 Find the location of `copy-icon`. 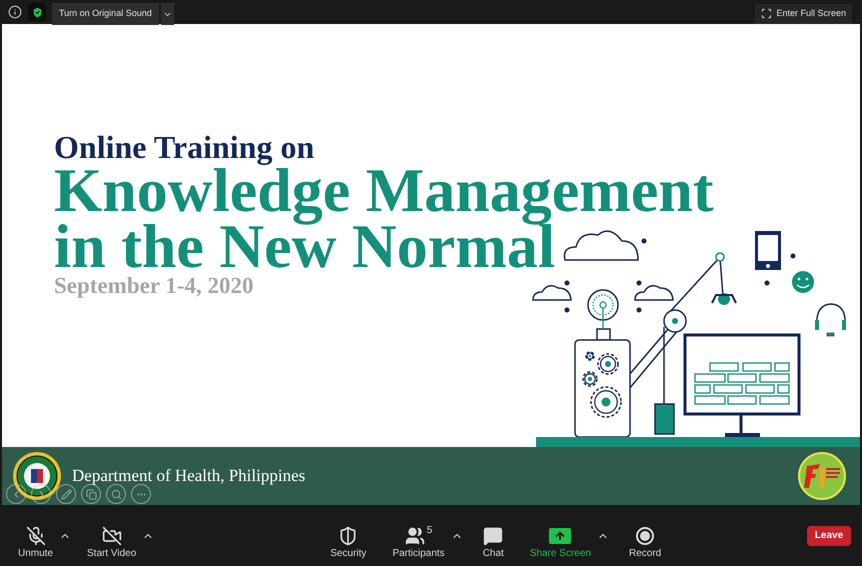

copy-icon is located at coordinates (91, 494).